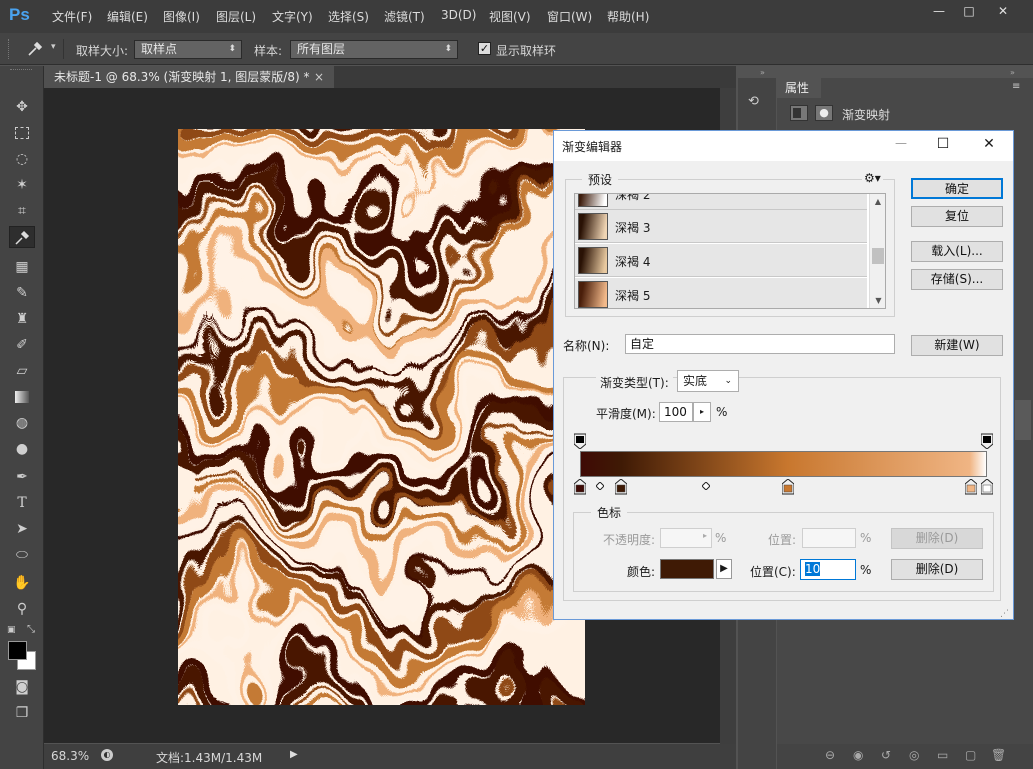  I want to click on hand-tool-icon: ✋, so click(22, 583).